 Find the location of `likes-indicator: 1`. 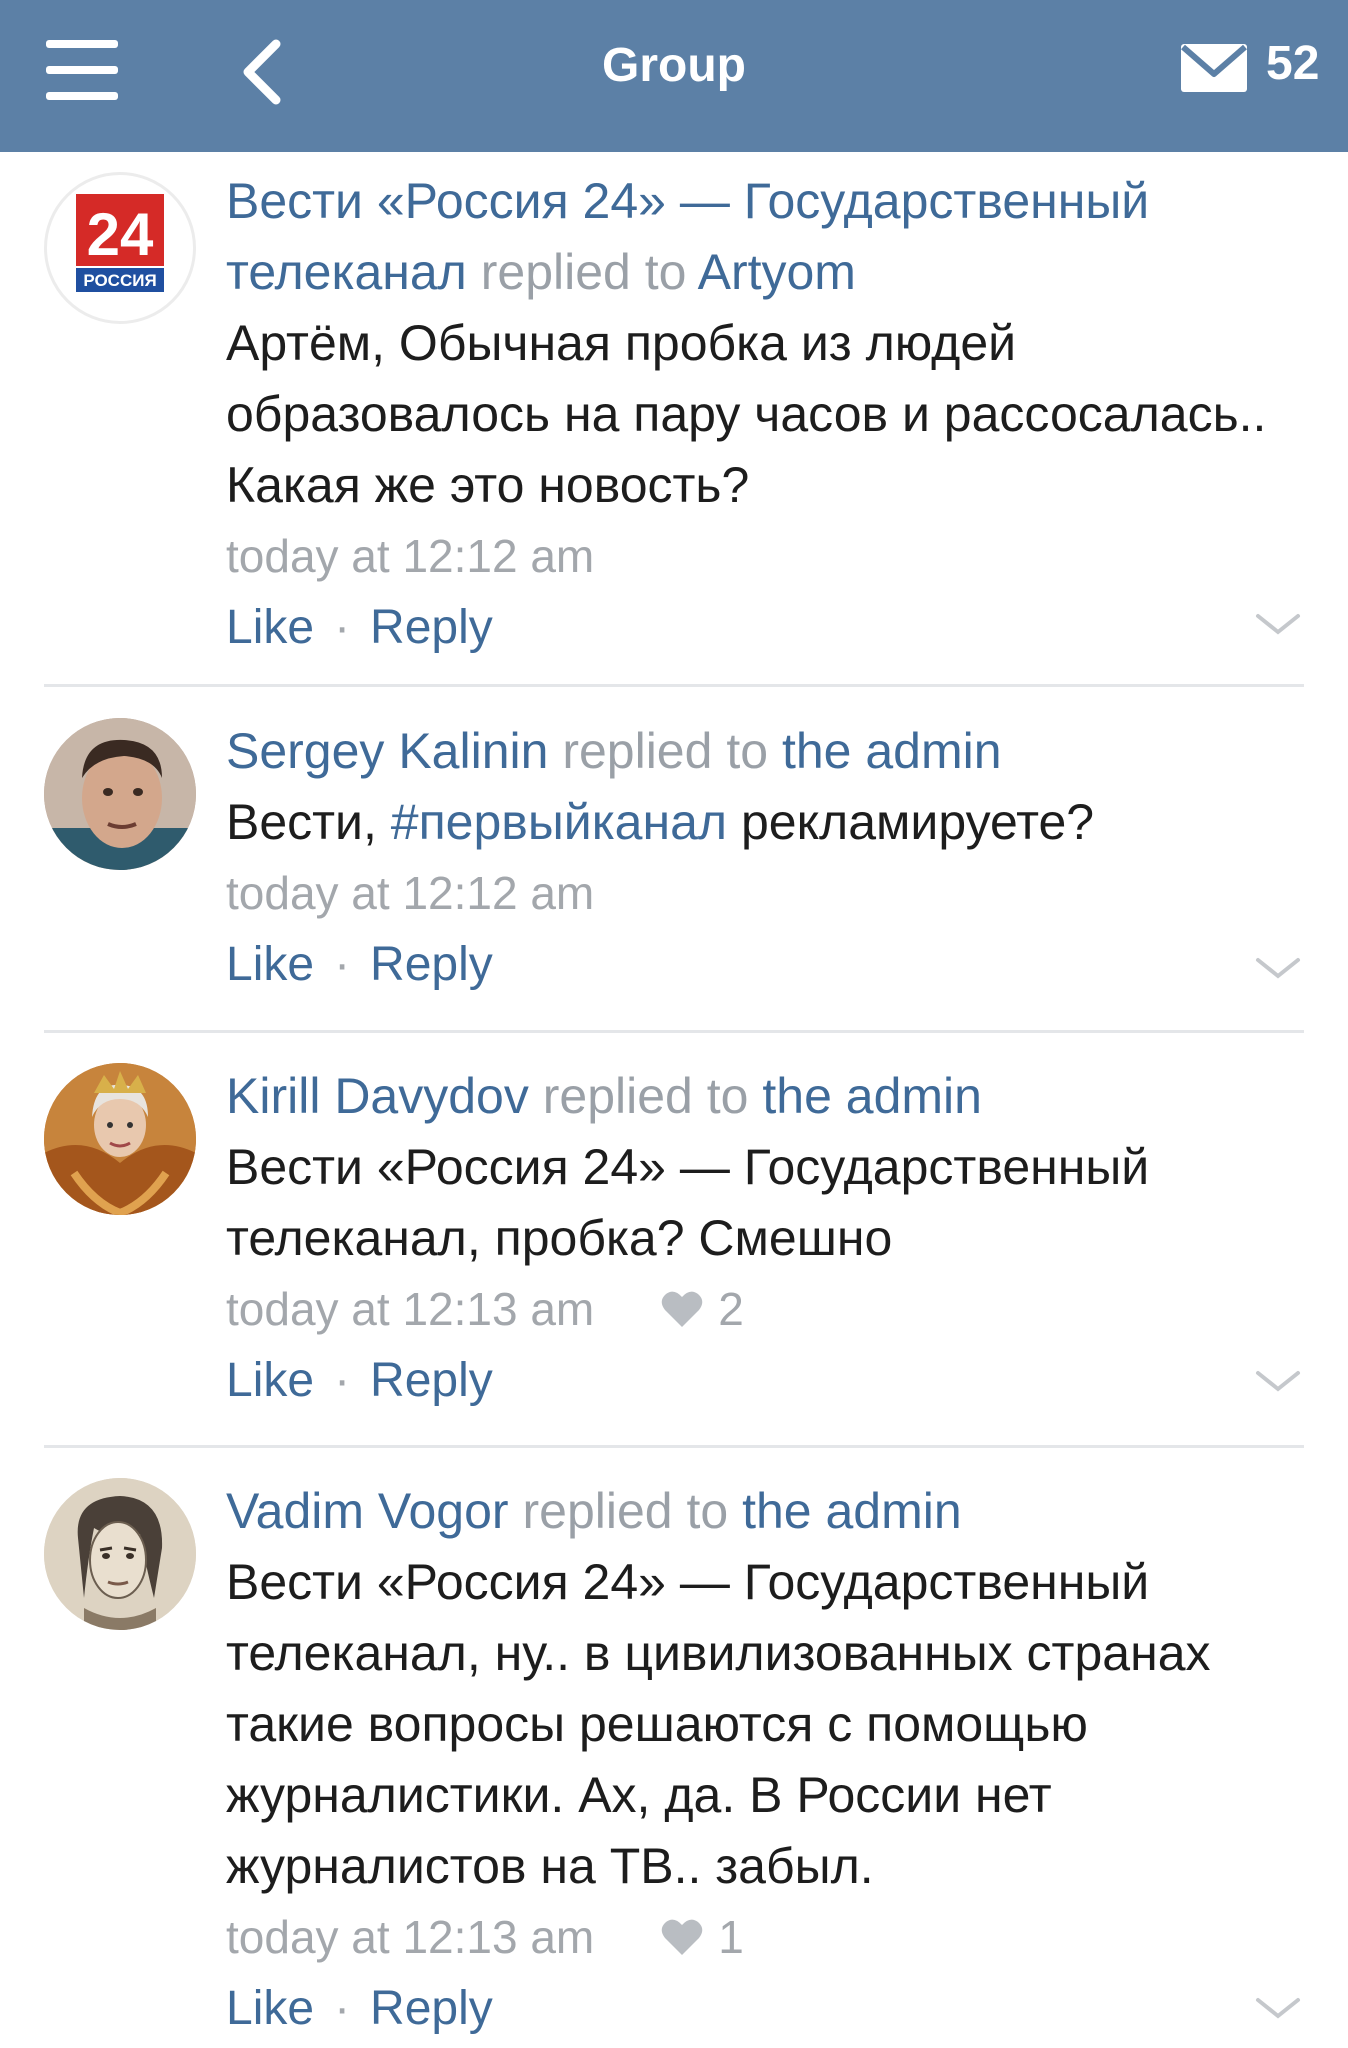

likes-indicator: 1 is located at coordinates (702, 1937).